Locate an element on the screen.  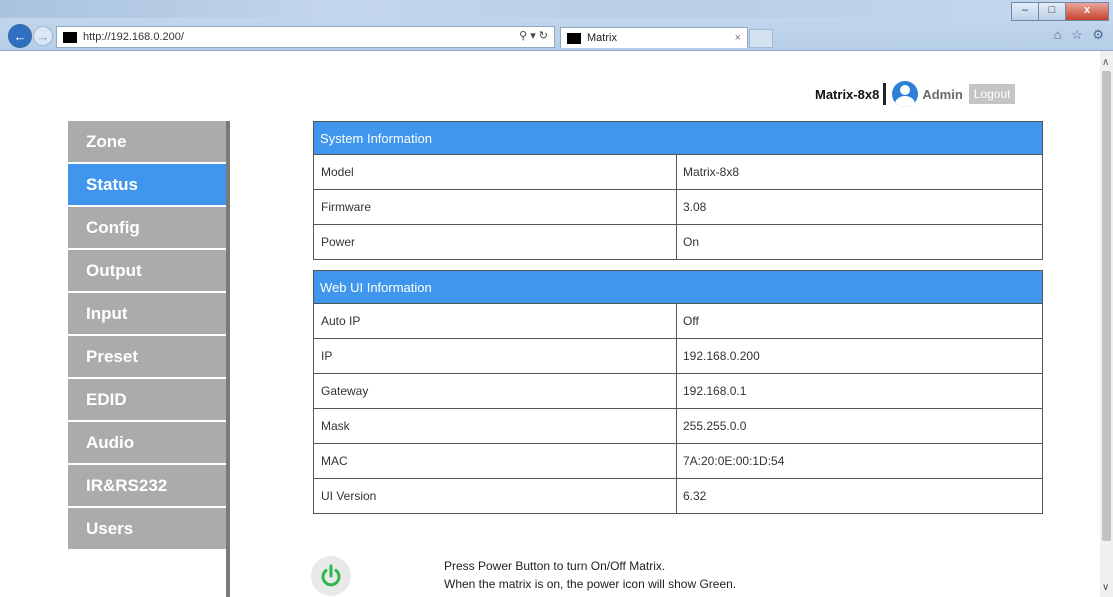
browser-tool-icons: ⌂ ☆ ⚙ is located at coordinates (1080, 35).